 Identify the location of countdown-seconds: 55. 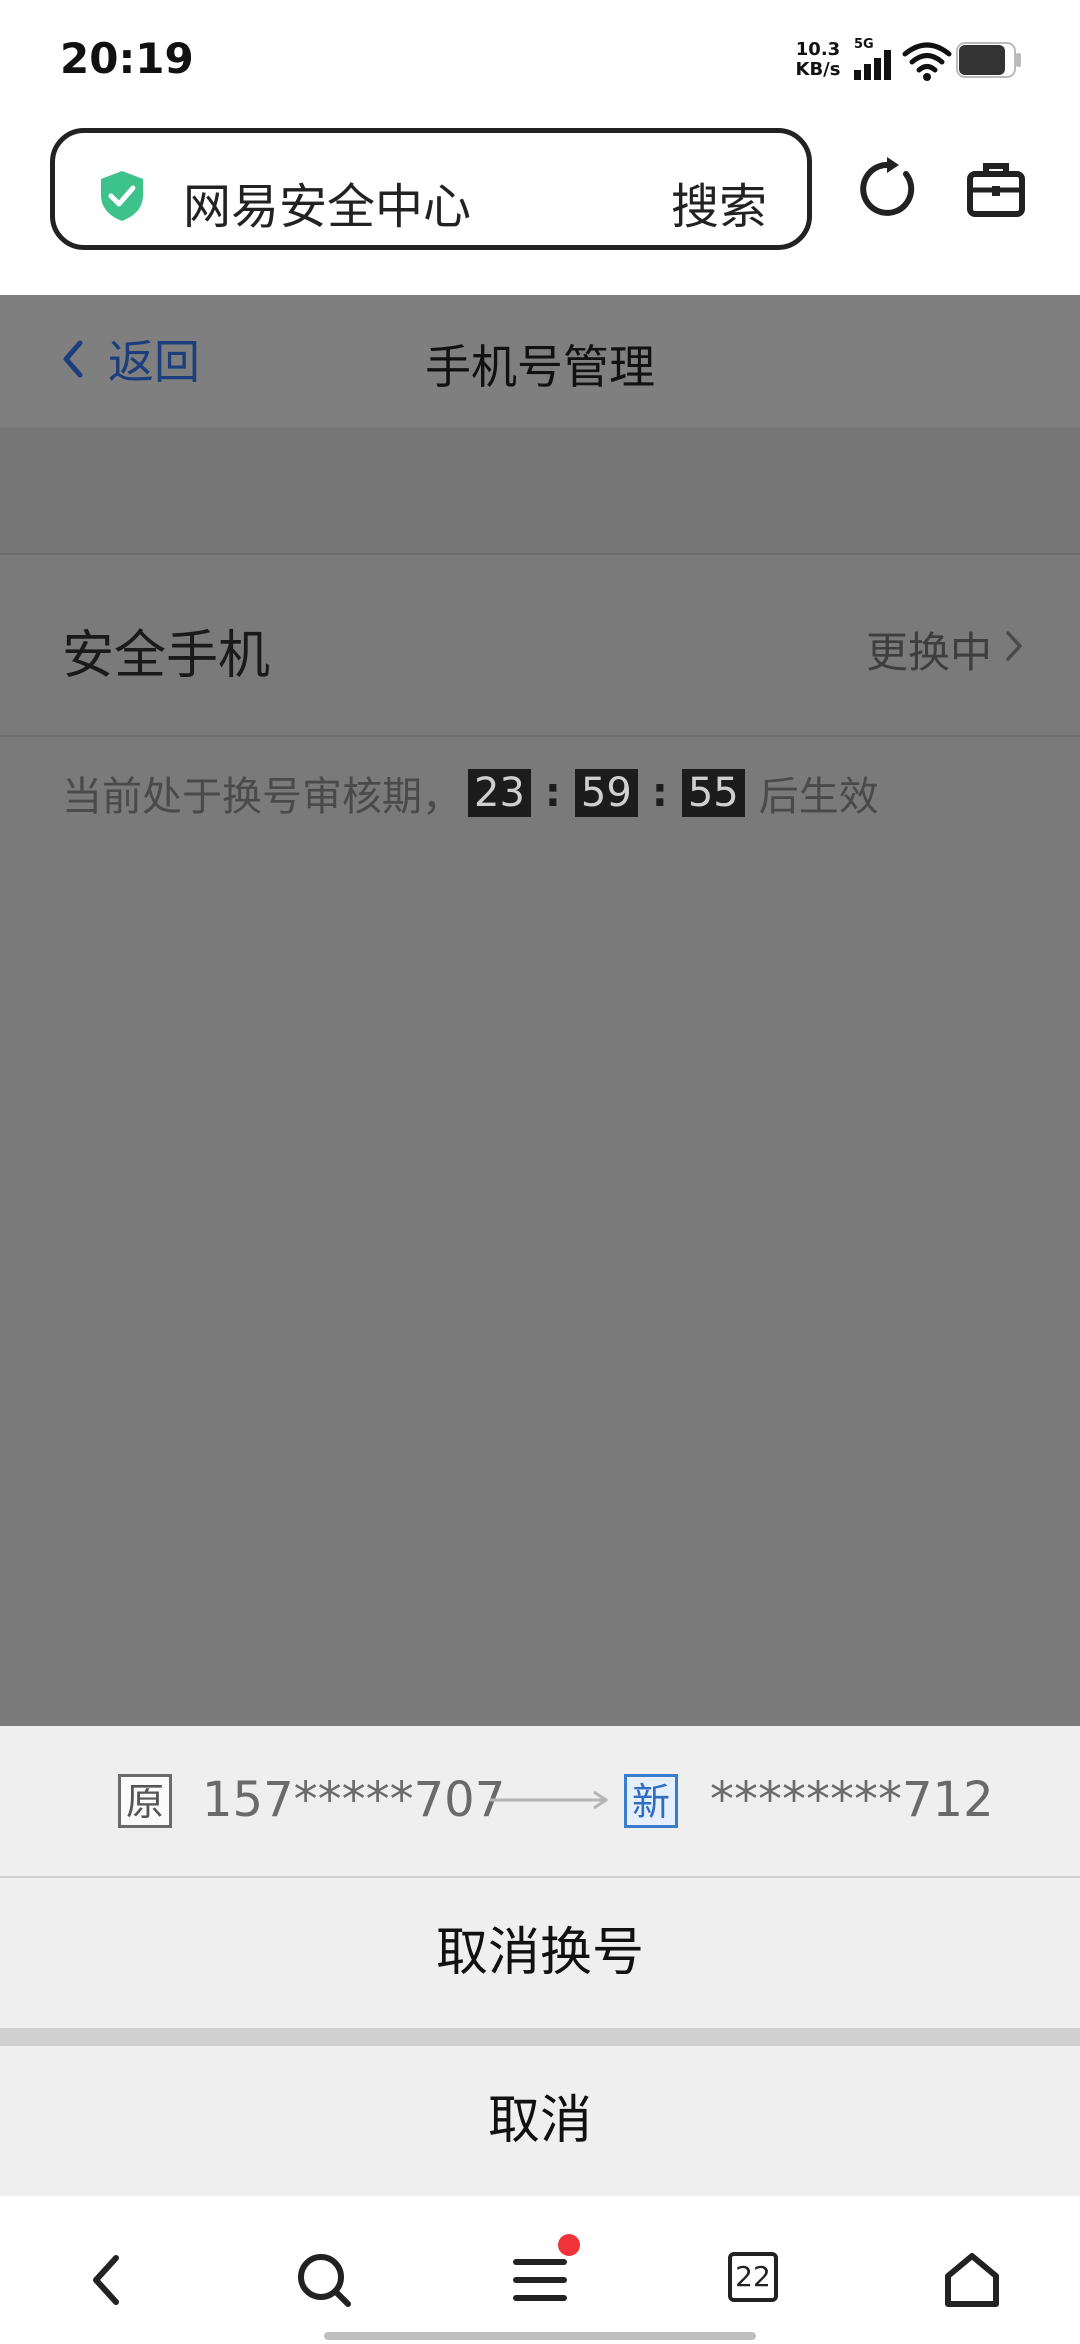
(713, 793).